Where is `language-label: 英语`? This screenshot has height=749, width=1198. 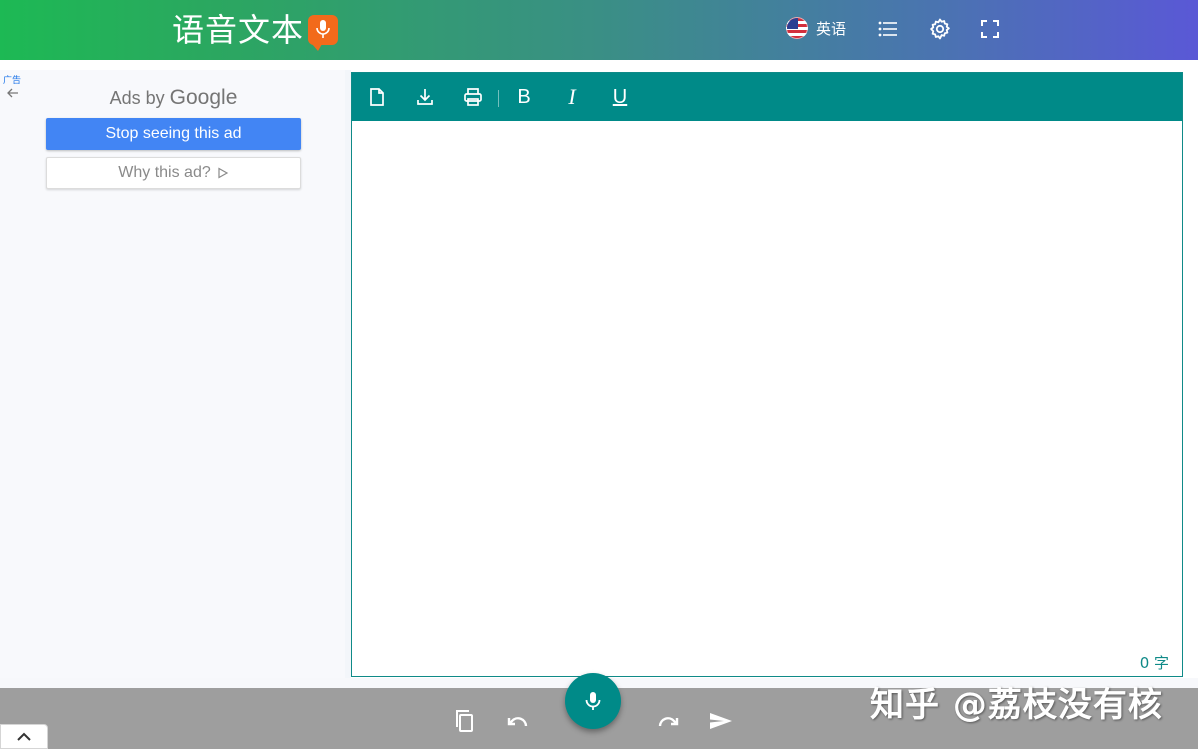 language-label: 英语 is located at coordinates (831, 28).